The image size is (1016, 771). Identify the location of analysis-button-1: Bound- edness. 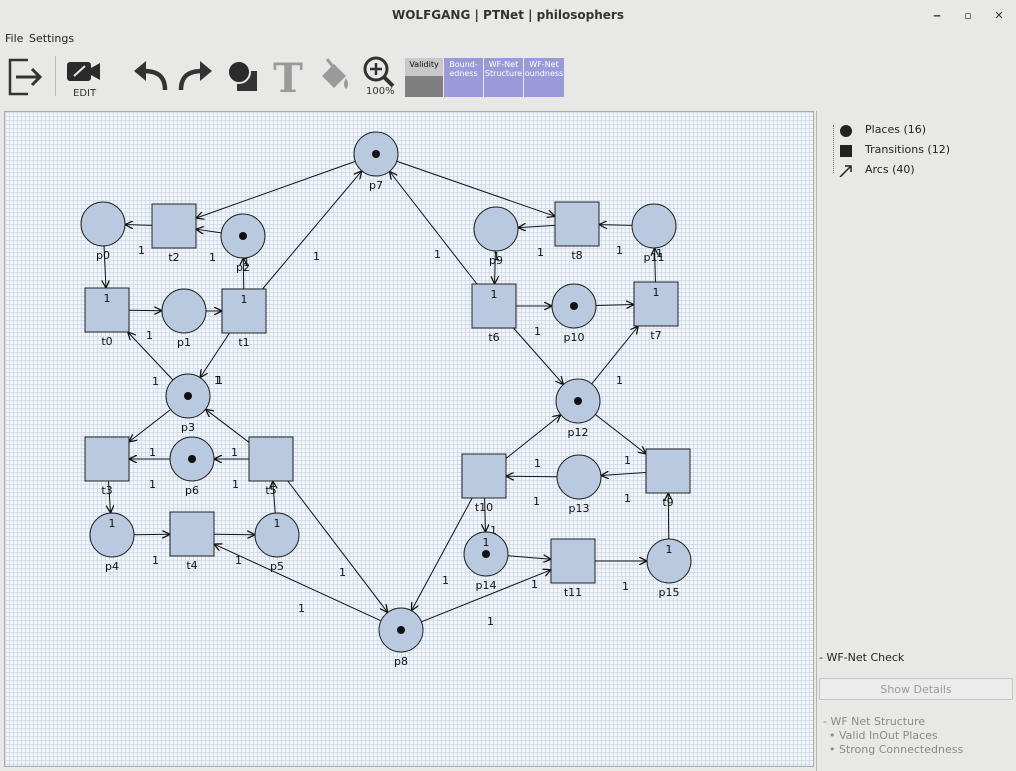
(463, 77).